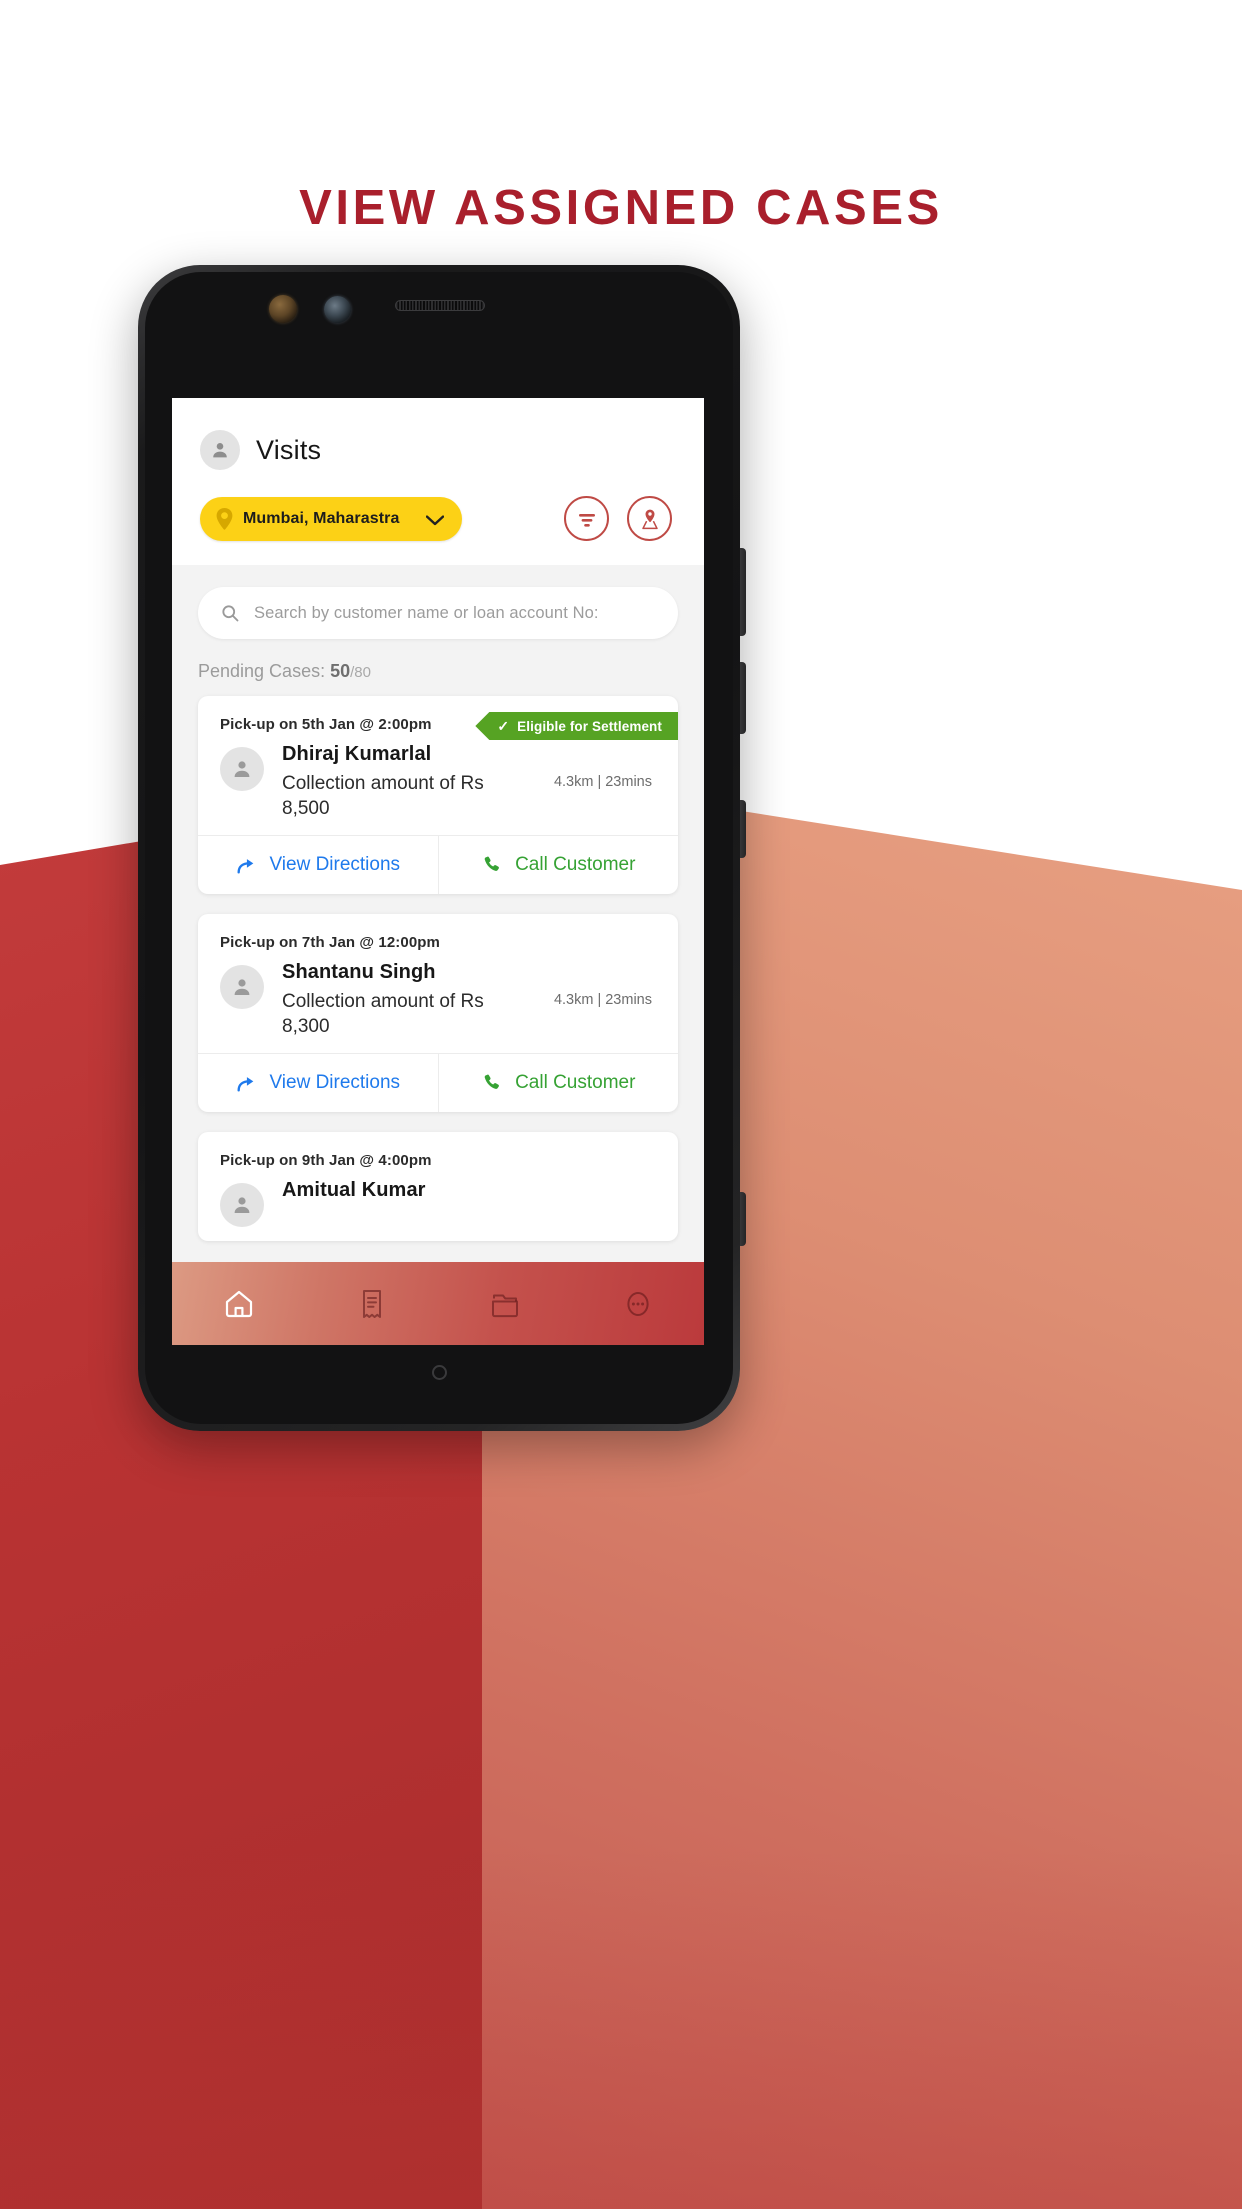  Describe the element at coordinates (326, 1161) in the screenshot. I see `pickup-time: Pick-up on 9th Jan @ 4:00pm` at that location.